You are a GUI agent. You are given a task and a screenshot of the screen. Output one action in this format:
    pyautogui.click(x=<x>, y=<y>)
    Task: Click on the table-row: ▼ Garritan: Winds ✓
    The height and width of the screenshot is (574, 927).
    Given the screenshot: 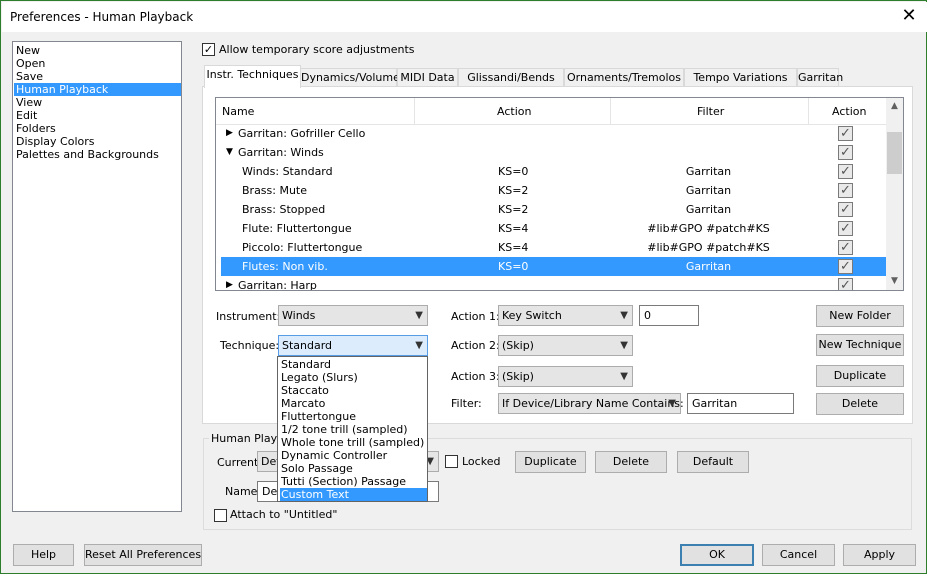 What is the action you would take?
    pyautogui.click(x=553, y=152)
    